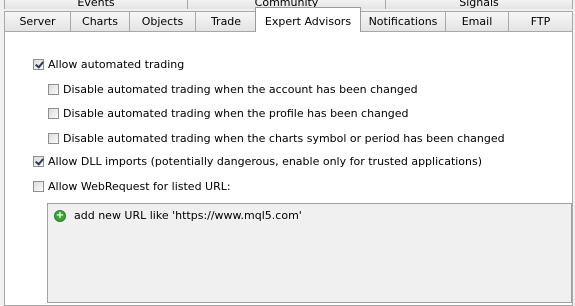 The width and height of the screenshot is (575, 306). Describe the element at coordinates (116, 64) in the screenshot. I see `allow-automated-trading-label: Allow automated trading` at that location.